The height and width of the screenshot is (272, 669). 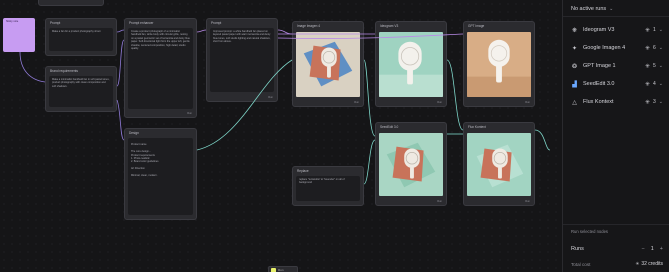 What do you see at coordinates (160, 133) in the screenshot?
I see `design-header: Design` at bounding box center [160, 133].